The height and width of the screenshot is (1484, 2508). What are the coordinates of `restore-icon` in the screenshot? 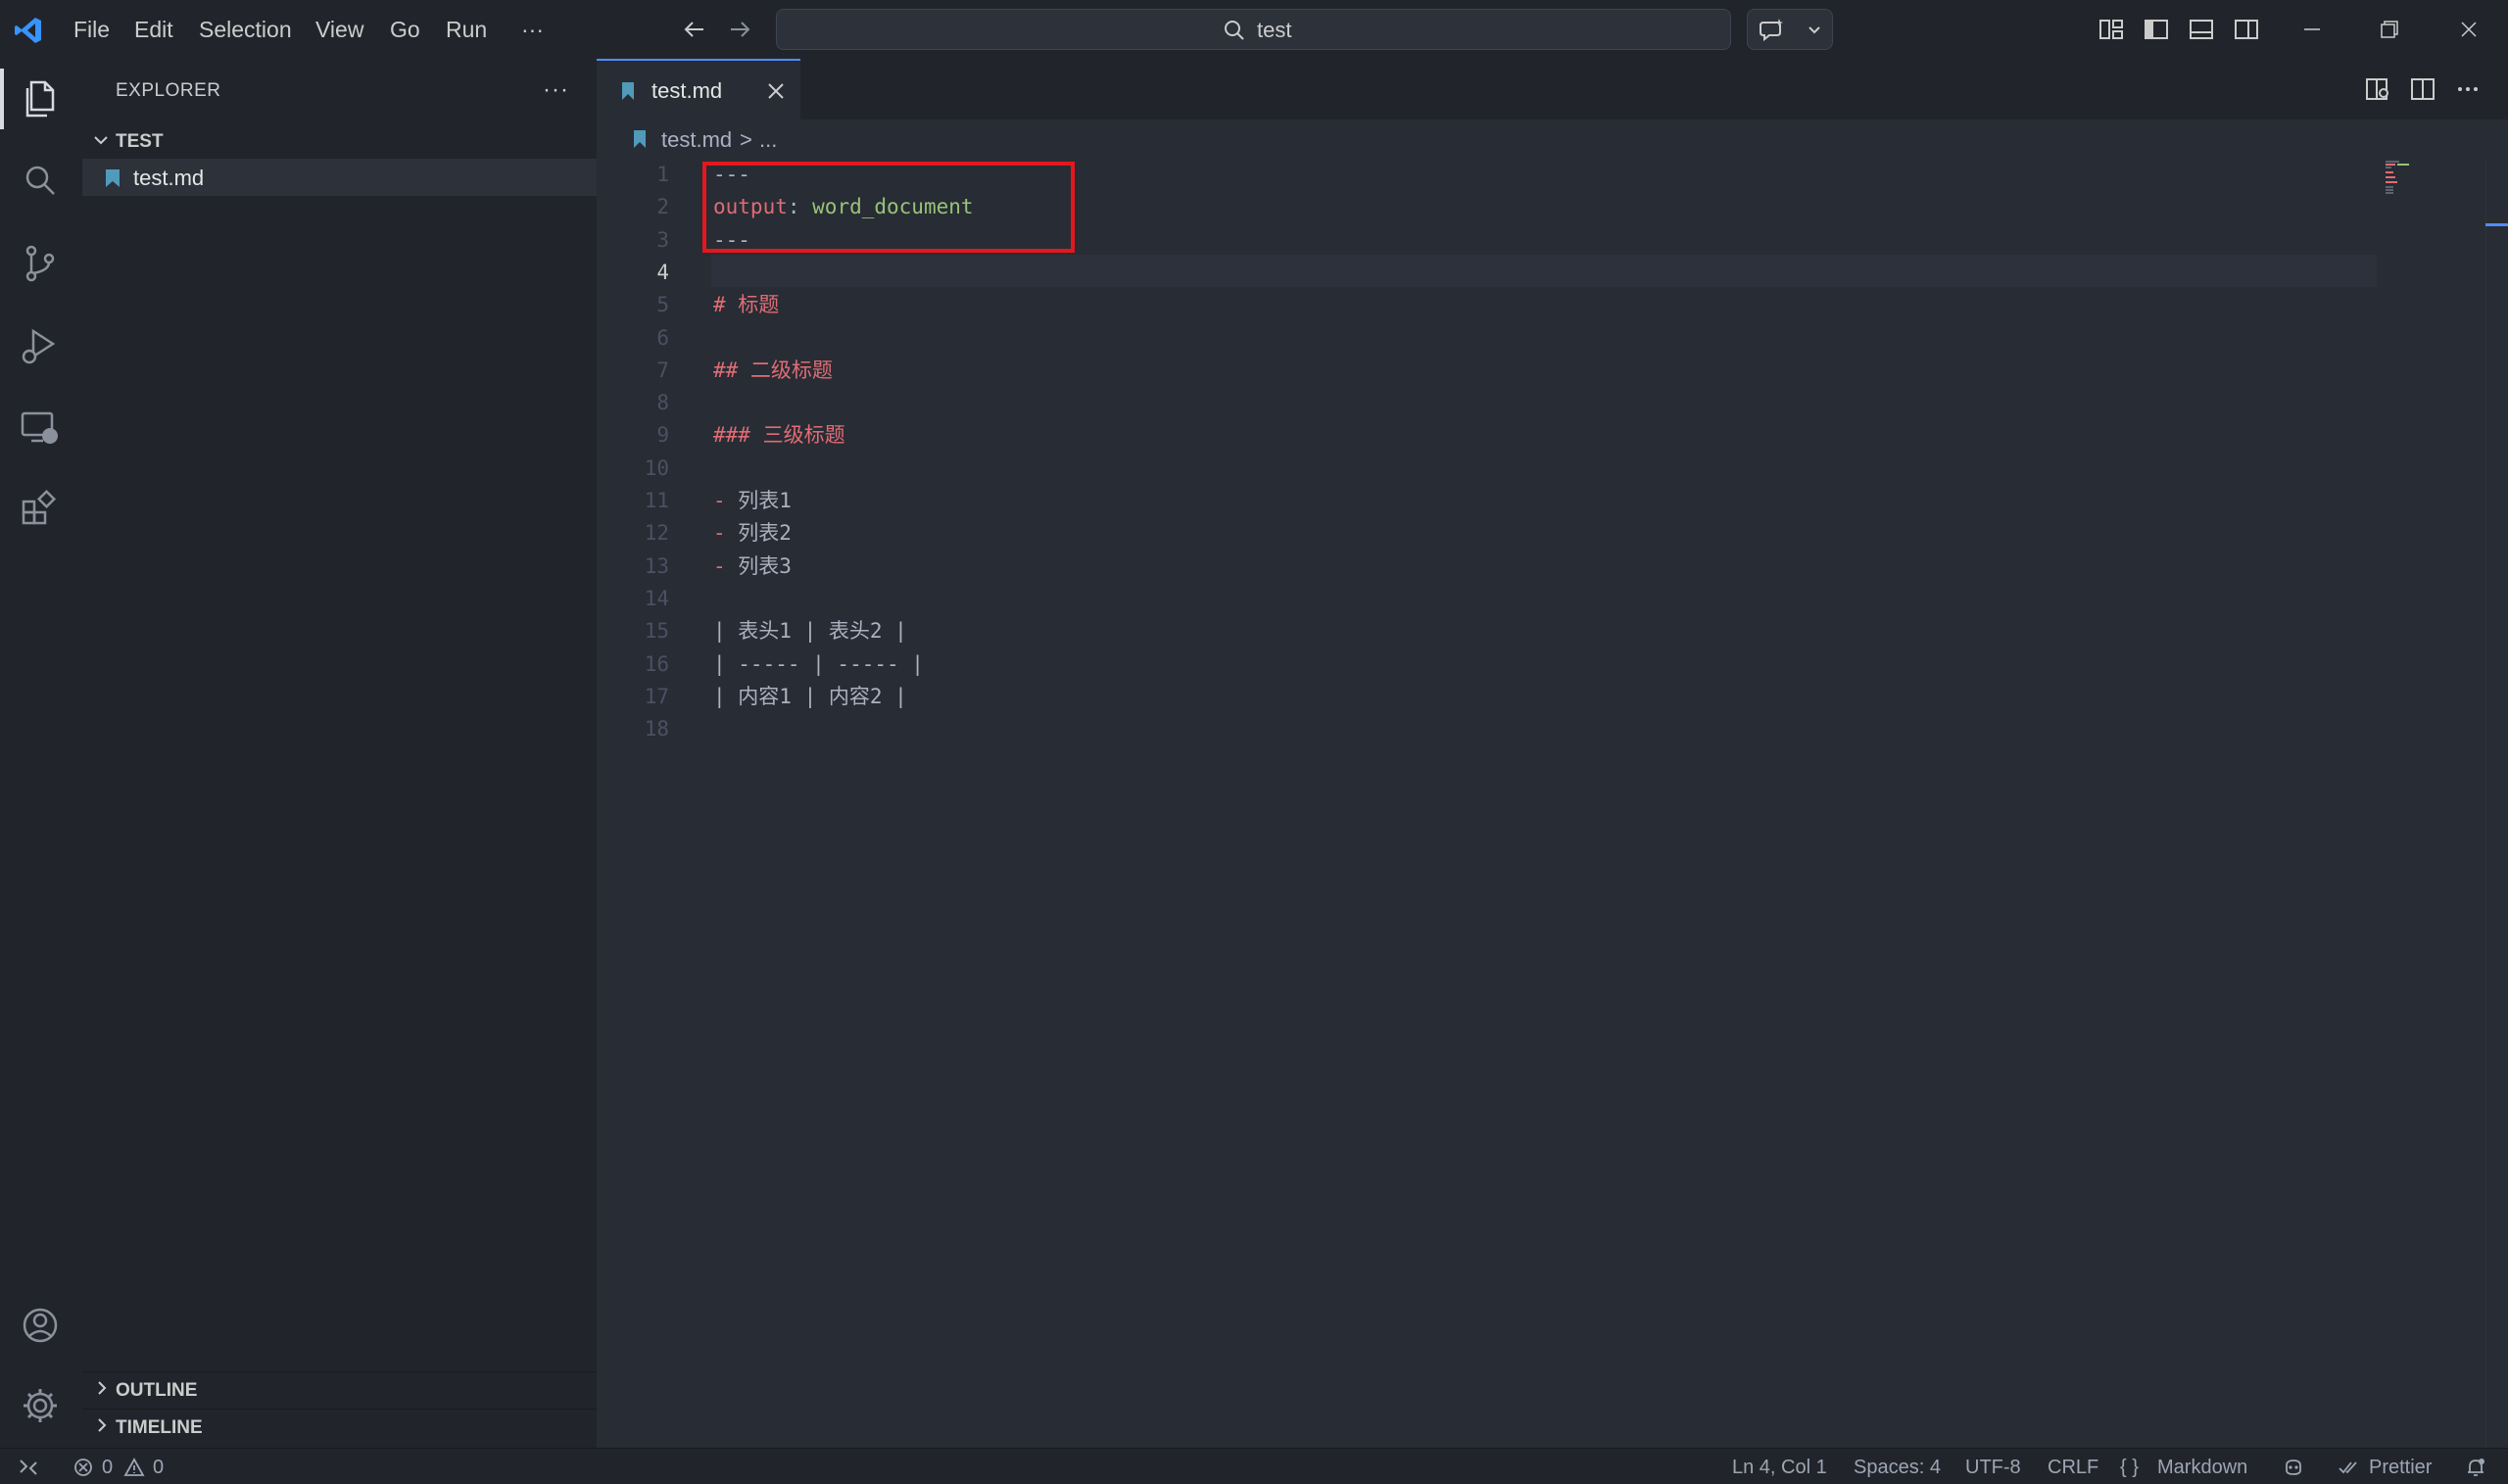 It's located at (2389, 29).